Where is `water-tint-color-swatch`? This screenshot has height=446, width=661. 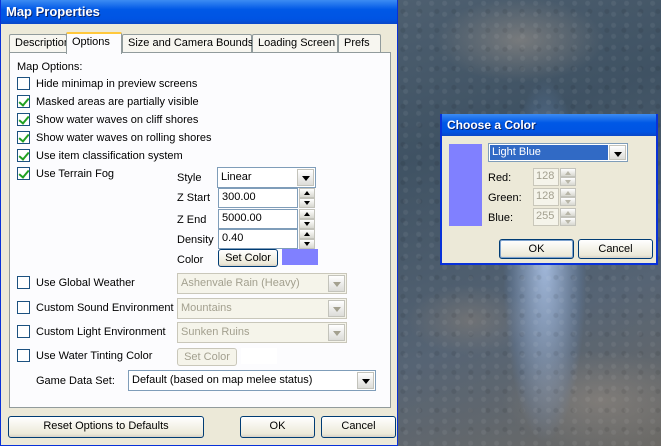 water-tint-color-swatch is located at coordinates (259, 356).